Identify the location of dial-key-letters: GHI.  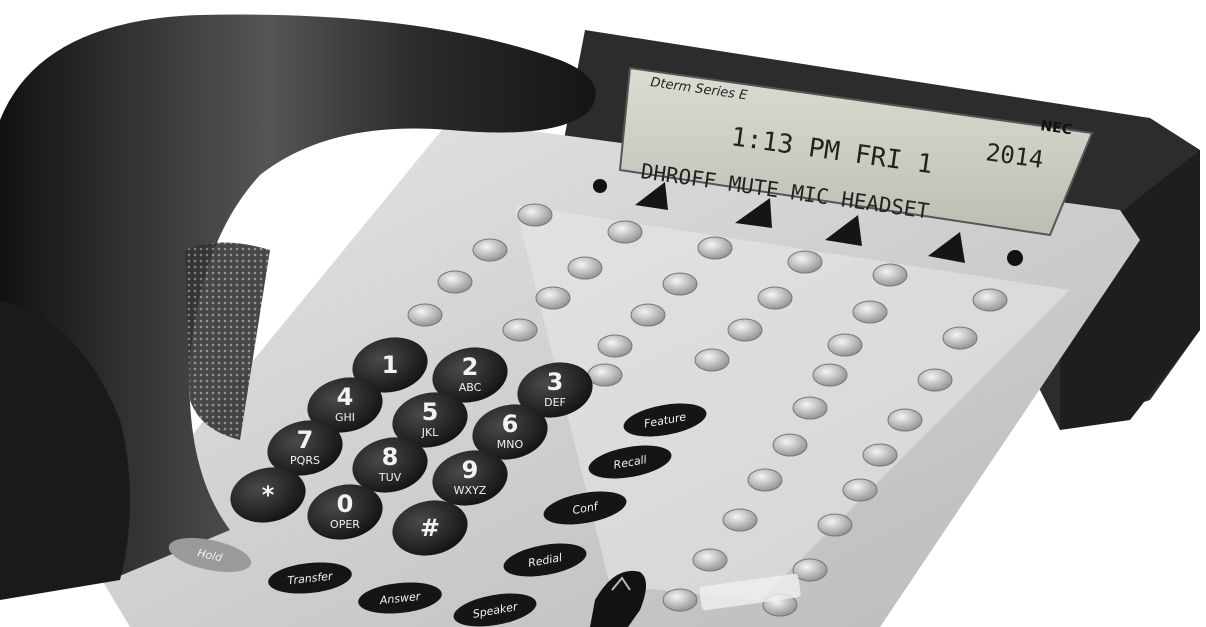
(345, 417).